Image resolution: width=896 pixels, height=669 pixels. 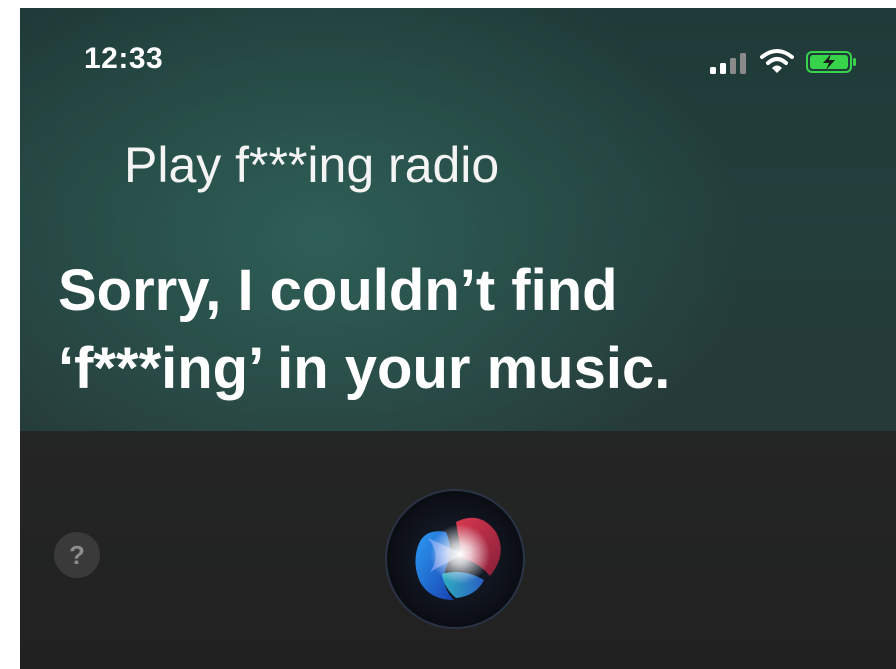 What do you see at coordinates (831, 62) in the screenshot?
I see `battery-charging-icon` at bounding box center [831, 62].